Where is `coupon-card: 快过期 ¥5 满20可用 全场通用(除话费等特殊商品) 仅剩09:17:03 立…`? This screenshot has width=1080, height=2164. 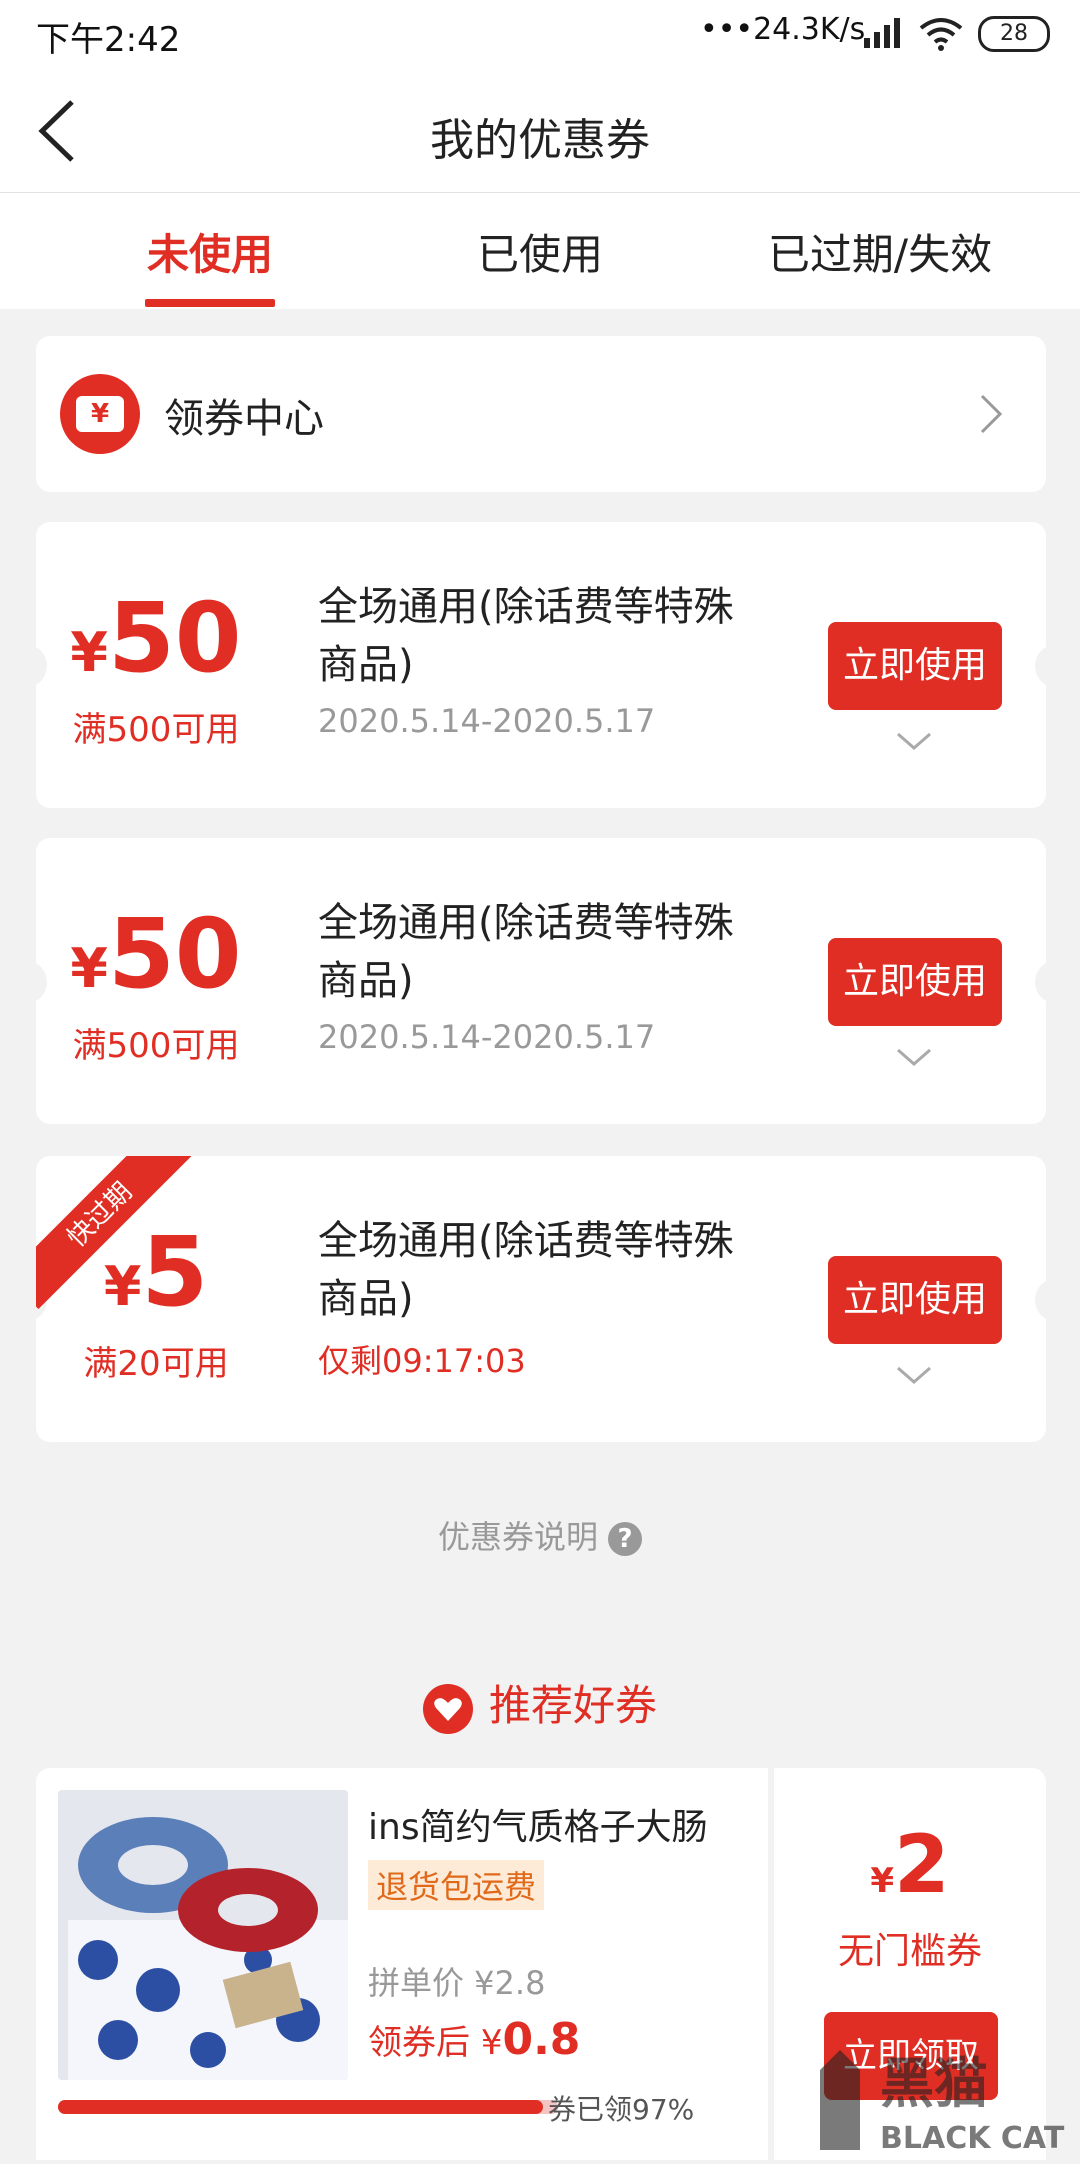
coupon-card: 快过期 ¥5 满20可用 全场通用(除话费等特殊商品) 仅剩09:17:03 立… is located at coordinates (541, 1299).